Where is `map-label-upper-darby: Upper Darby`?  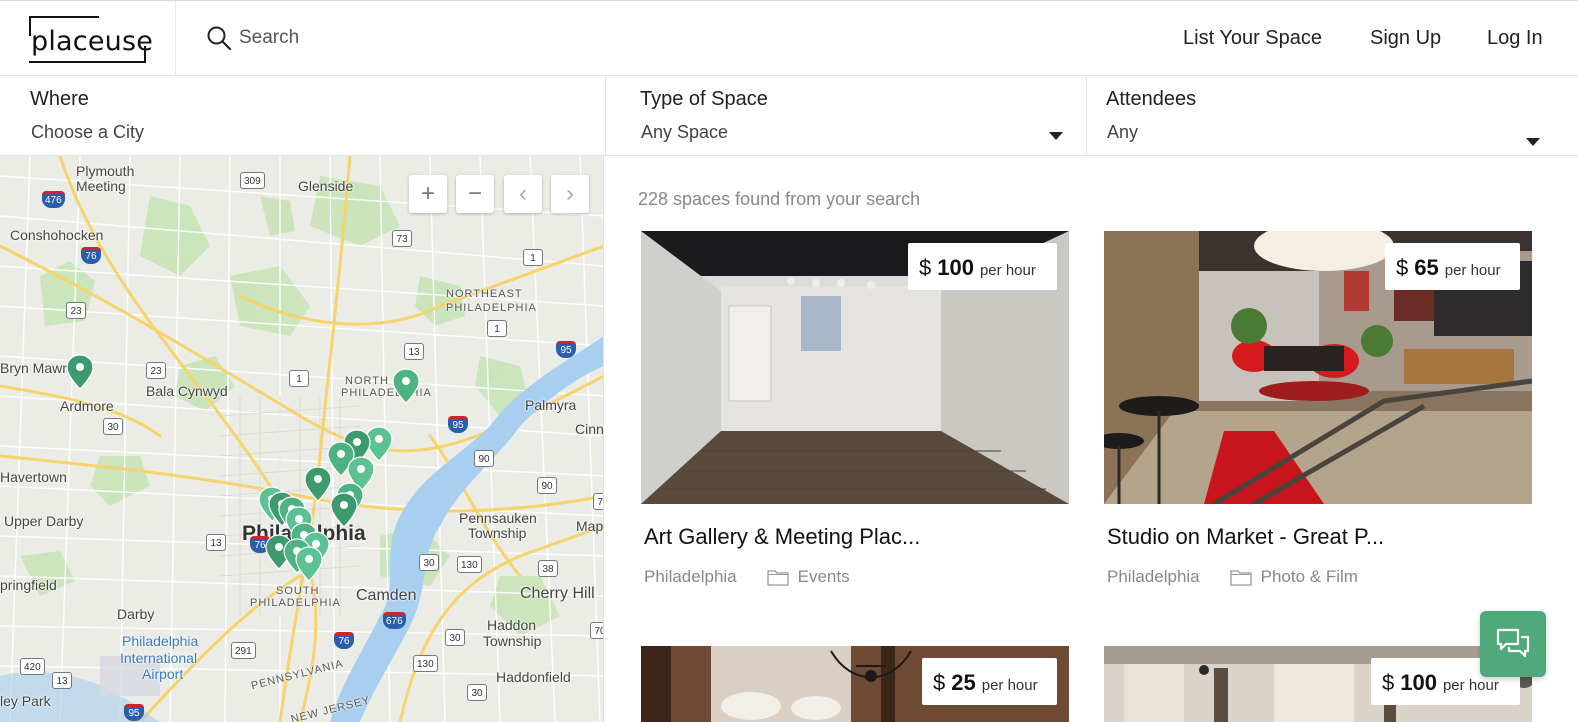 map-label-upper-darby: Upper Darby is located at coordinates (44, 521).